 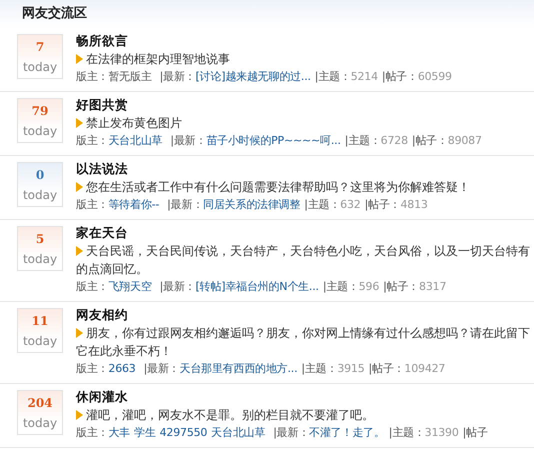 What do you see at coordinates (305, 315) in the screenshot?
I see `forum-title: 网友相约` at bounding box center [305, 315].